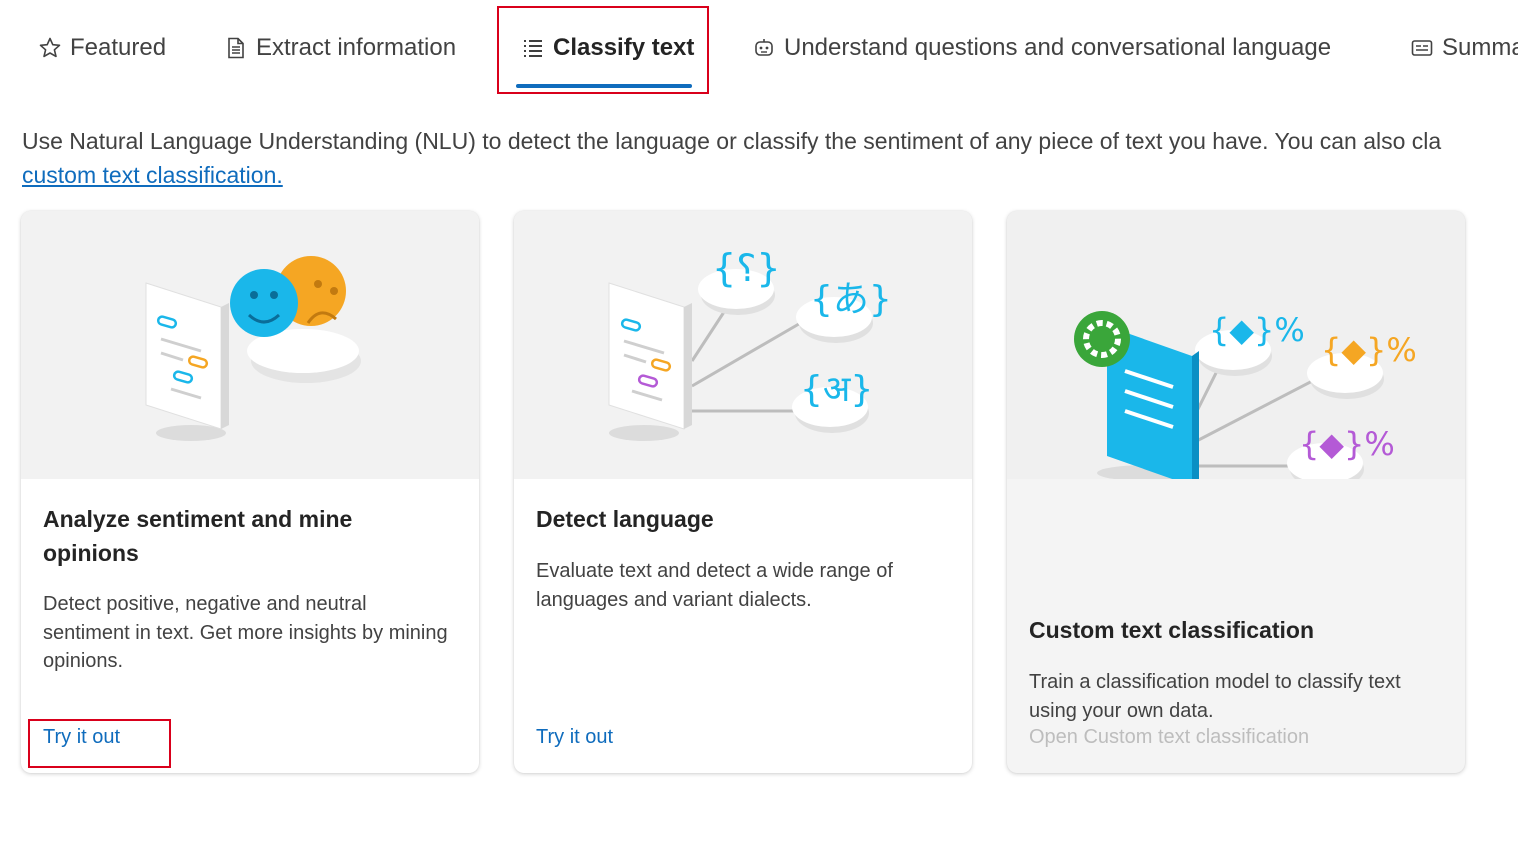 This screenshot has width=1518, height=852. What do you see at coordinates (1169, 737) in the screenshot?
I see `open-custom-text-classification-link: Open Custom text classification` at bounding box center [1169, 737].